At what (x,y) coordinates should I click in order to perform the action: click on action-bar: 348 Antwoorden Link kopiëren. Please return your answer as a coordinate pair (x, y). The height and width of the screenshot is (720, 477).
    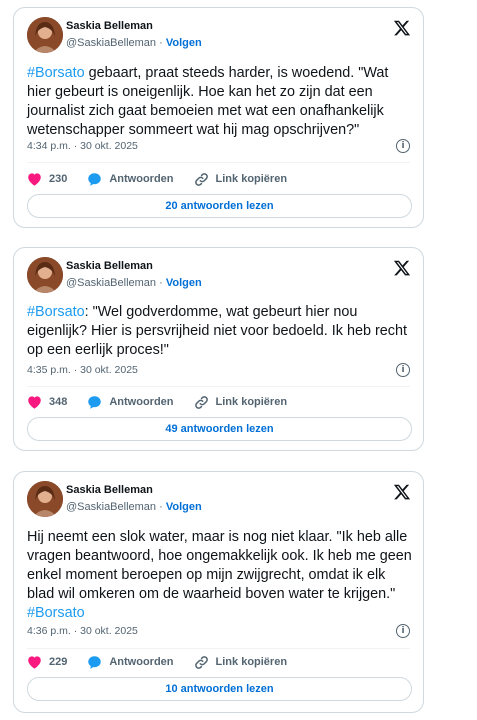
    Looking at the image, I should click on (218, 402).